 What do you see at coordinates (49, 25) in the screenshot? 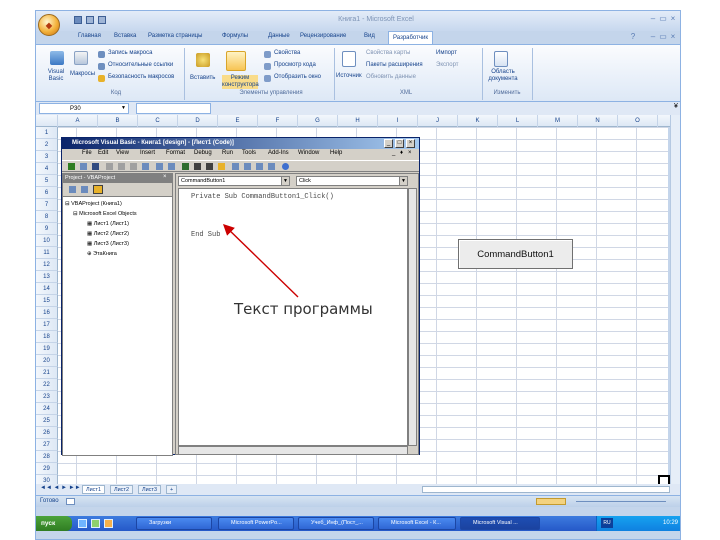
I see `office-button: ◆` at bounding box center [49, 25].